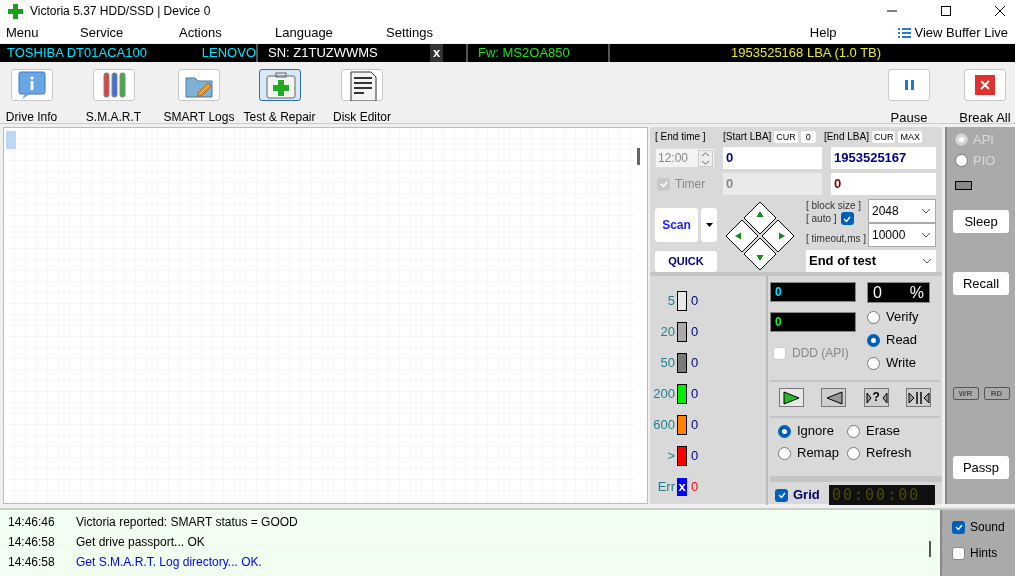 This screenshot has height=576, width=1015. Describe the element at coordinates (524, 53) in the screenshot. I see `firmware-version: Fw: MS2OA850` at that location.